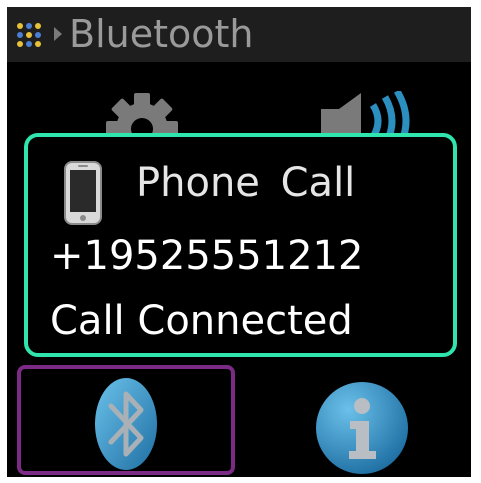  I want to click on title-bar: Bluetooth, so click(239, 34).